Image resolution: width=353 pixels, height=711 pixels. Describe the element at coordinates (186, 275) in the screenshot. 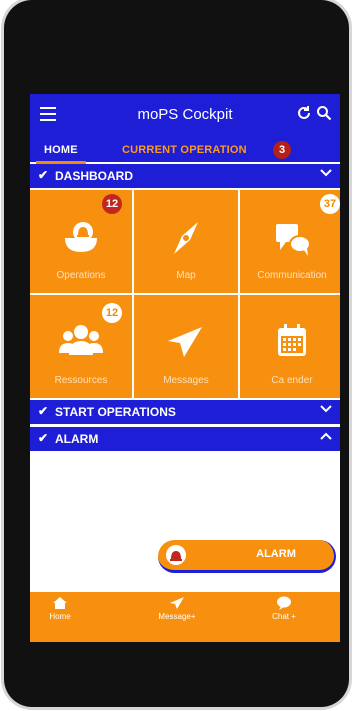

I see `tile-label: Map` at that location.